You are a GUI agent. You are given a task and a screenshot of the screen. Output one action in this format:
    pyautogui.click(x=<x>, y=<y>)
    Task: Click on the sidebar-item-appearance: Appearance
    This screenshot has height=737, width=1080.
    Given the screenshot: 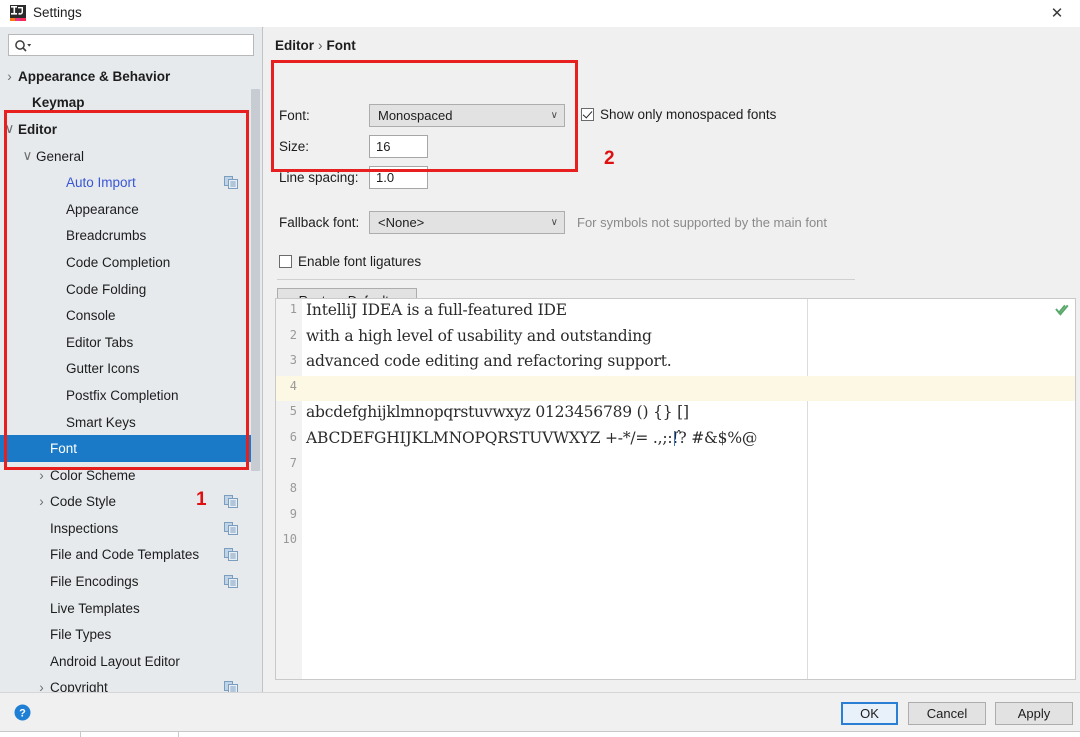 What is the action you would take?
    pyautogui.click(x=127, y=209)
    